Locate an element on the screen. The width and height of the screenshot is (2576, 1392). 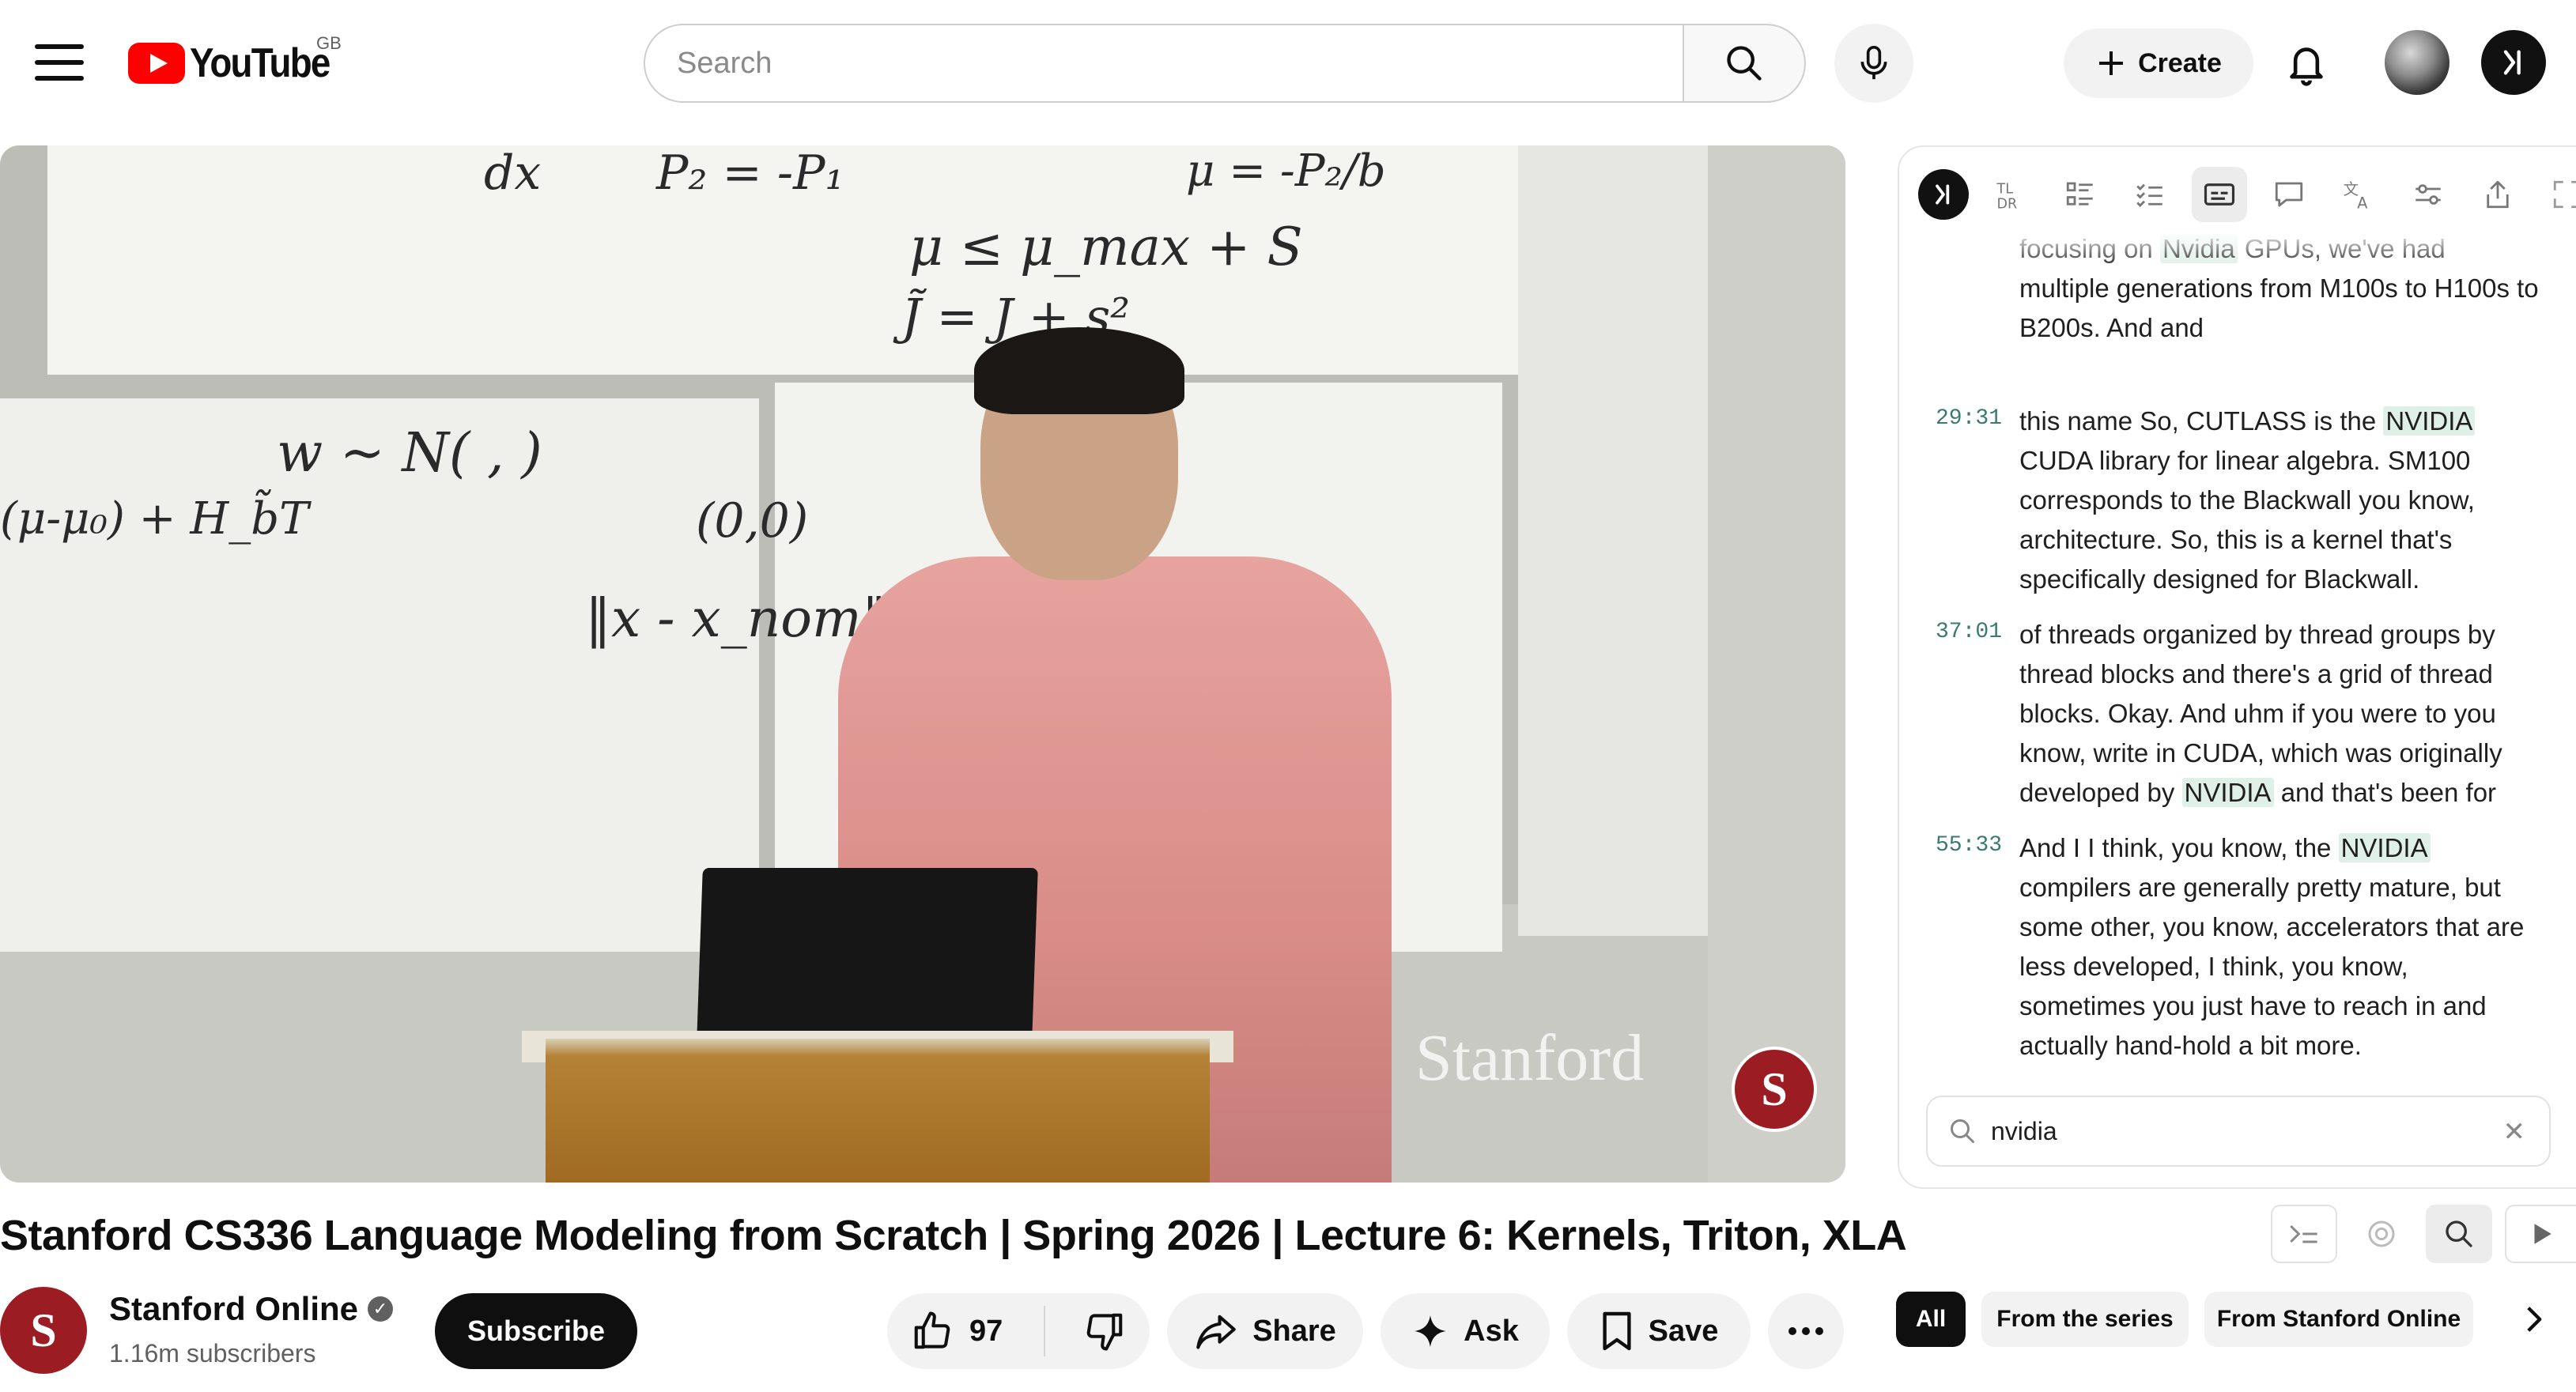
plus-icon is located at coordinates (2111, 63).